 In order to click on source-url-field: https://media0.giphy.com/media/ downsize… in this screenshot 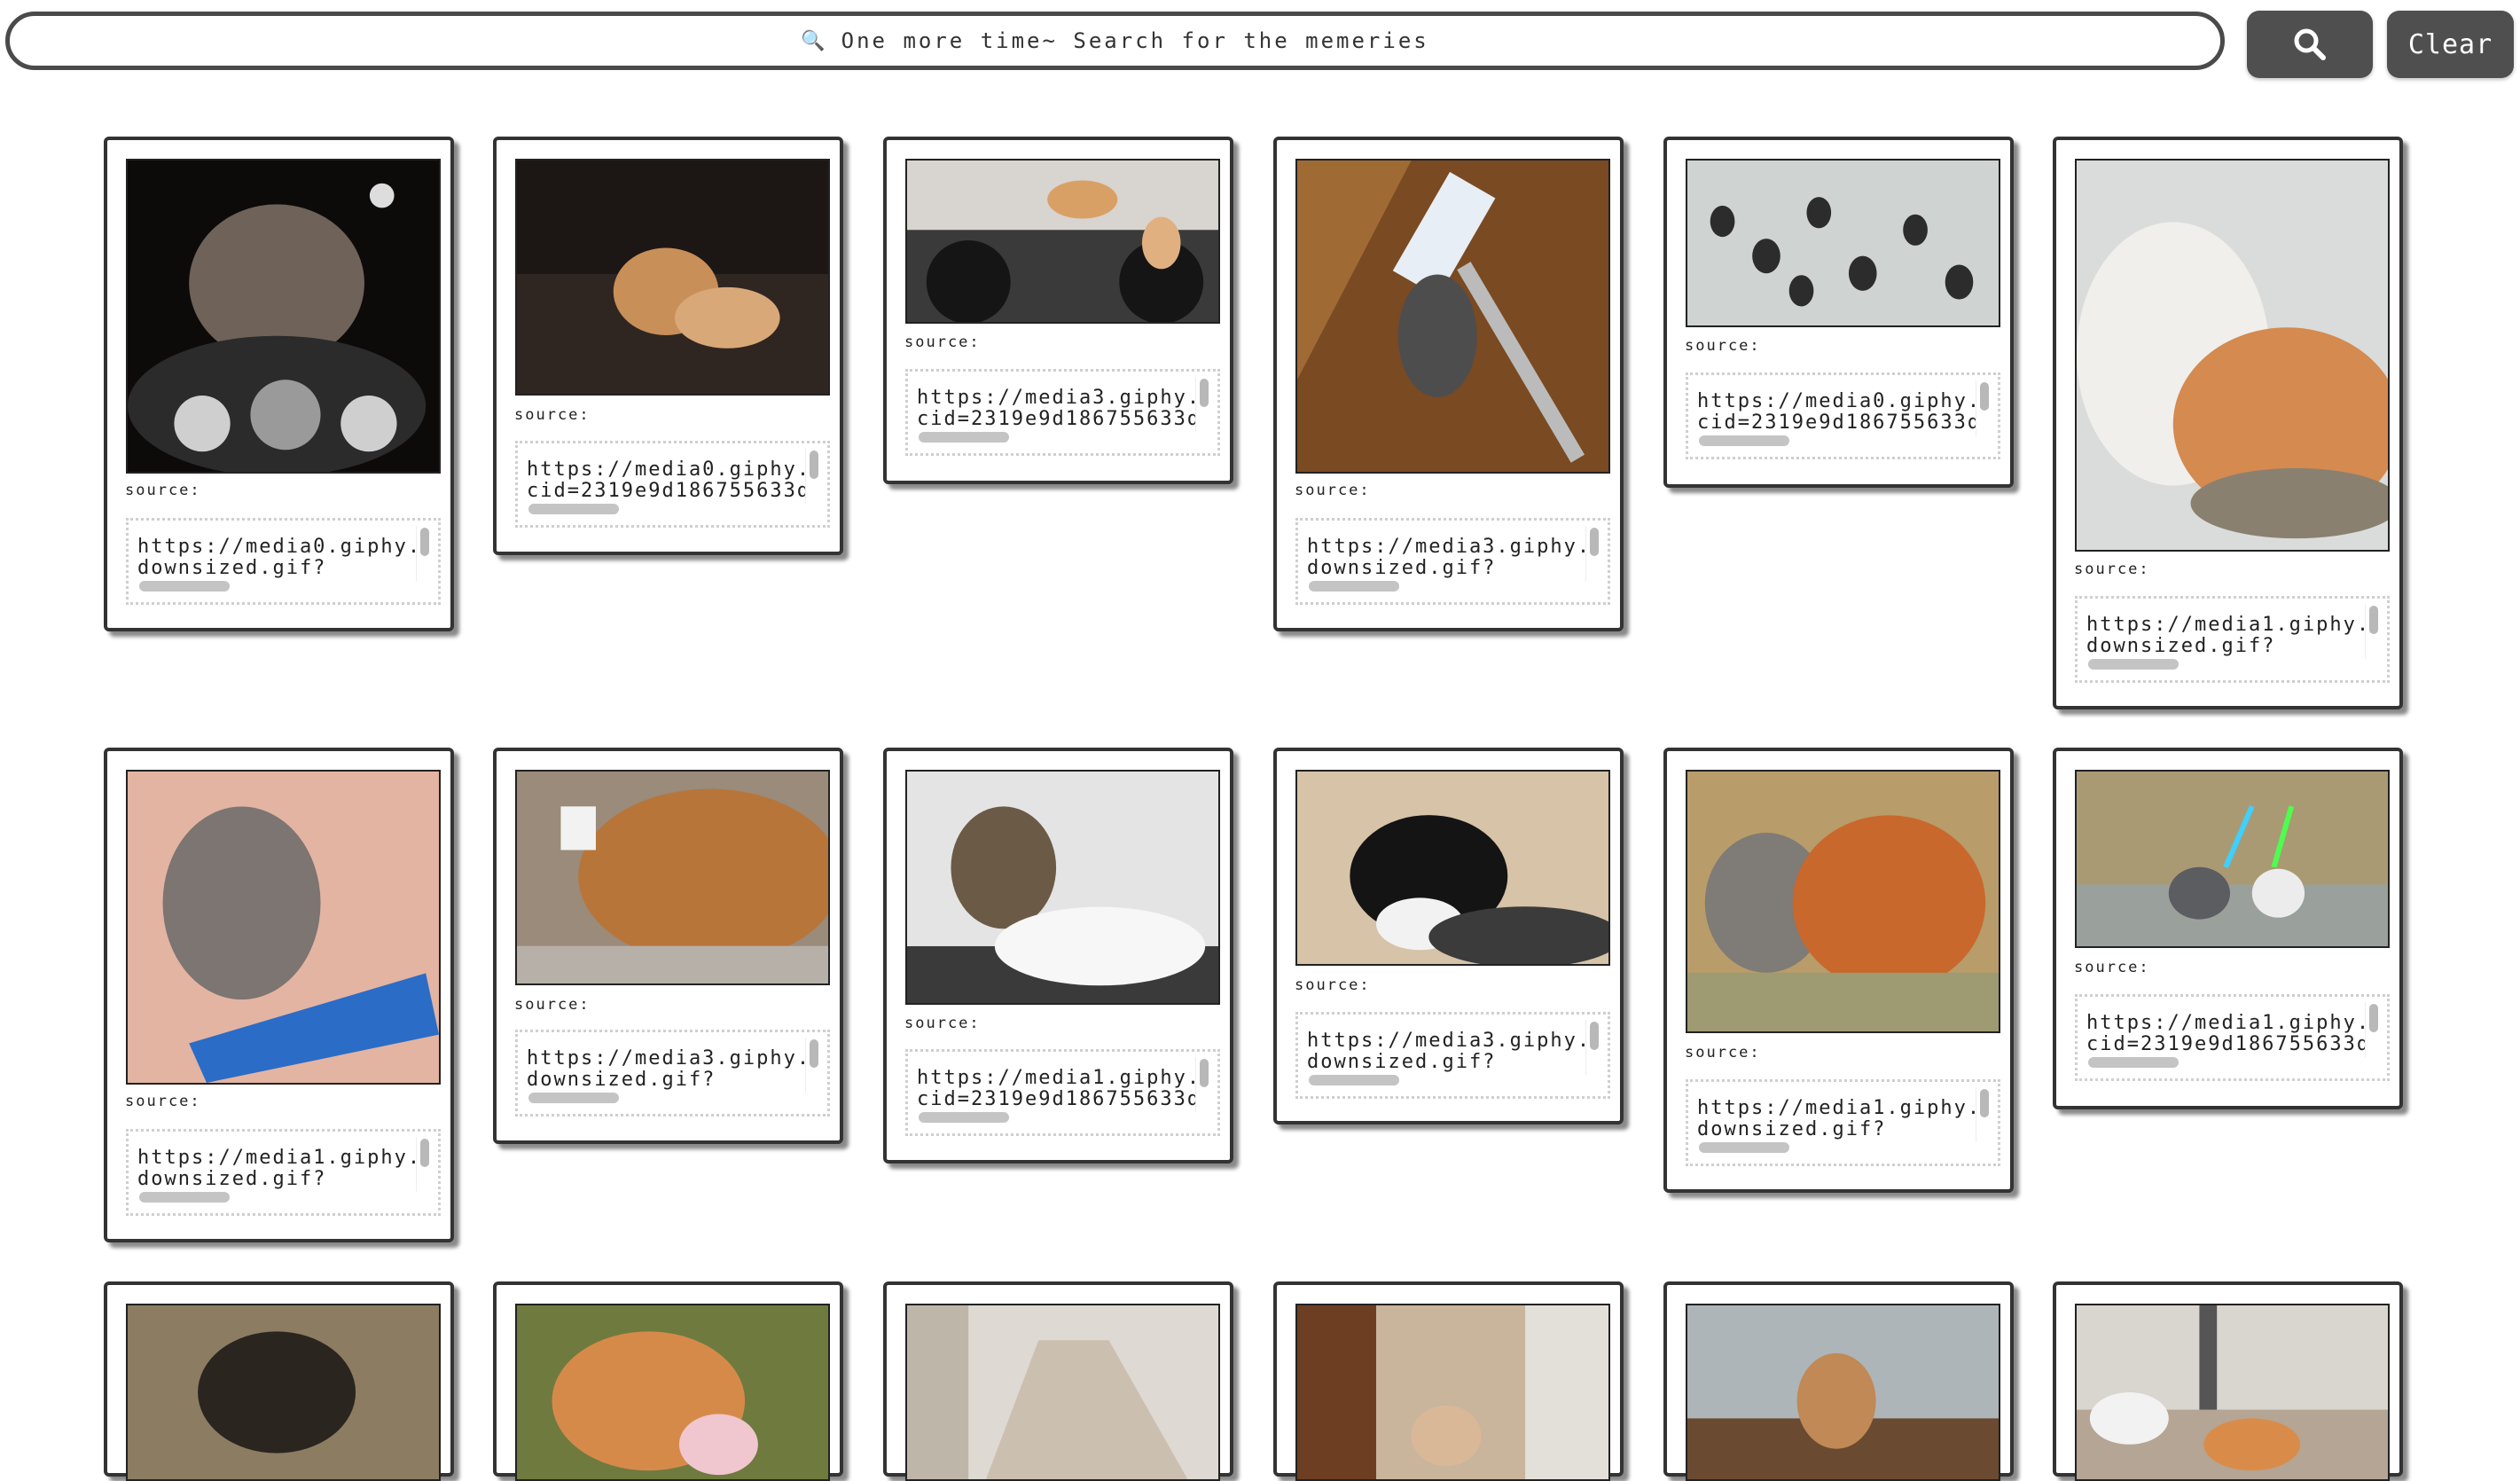, I will do `click(284, 561)`.